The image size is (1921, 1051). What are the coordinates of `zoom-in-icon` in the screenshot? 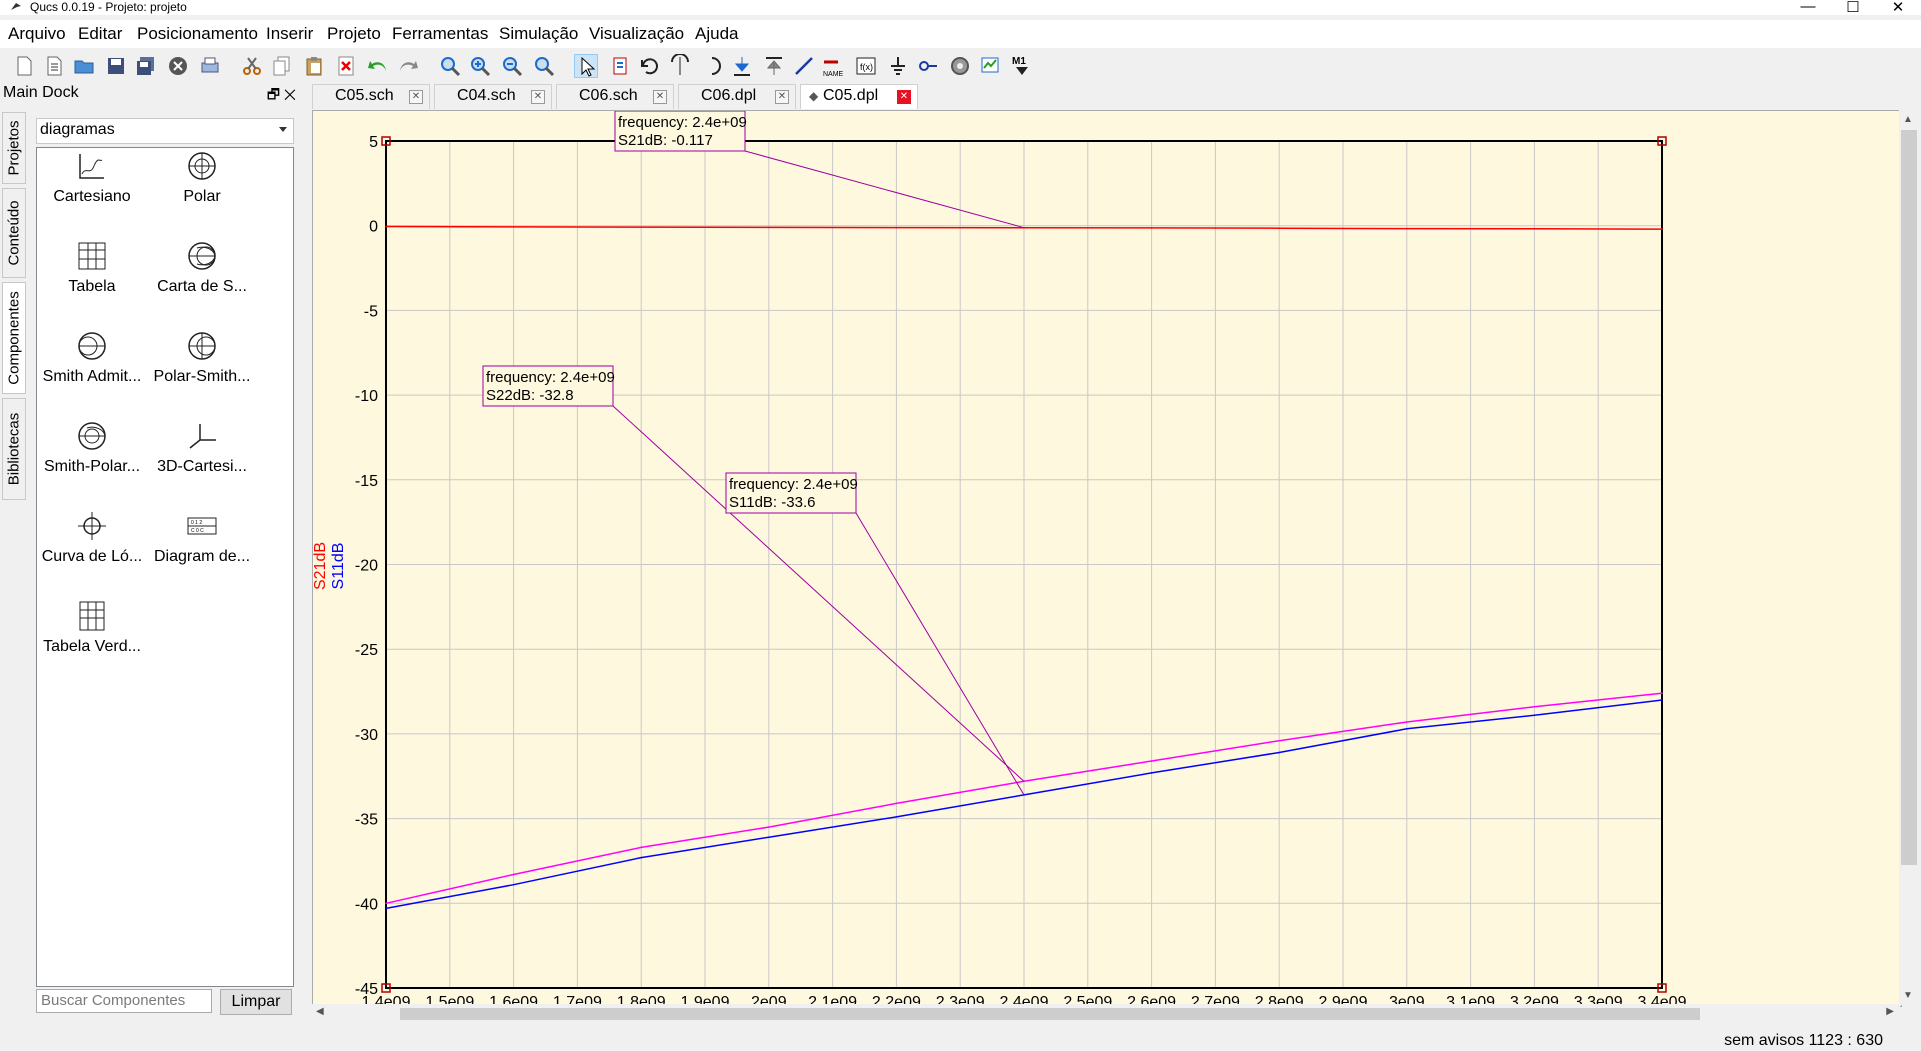 It's located at (480, 66).